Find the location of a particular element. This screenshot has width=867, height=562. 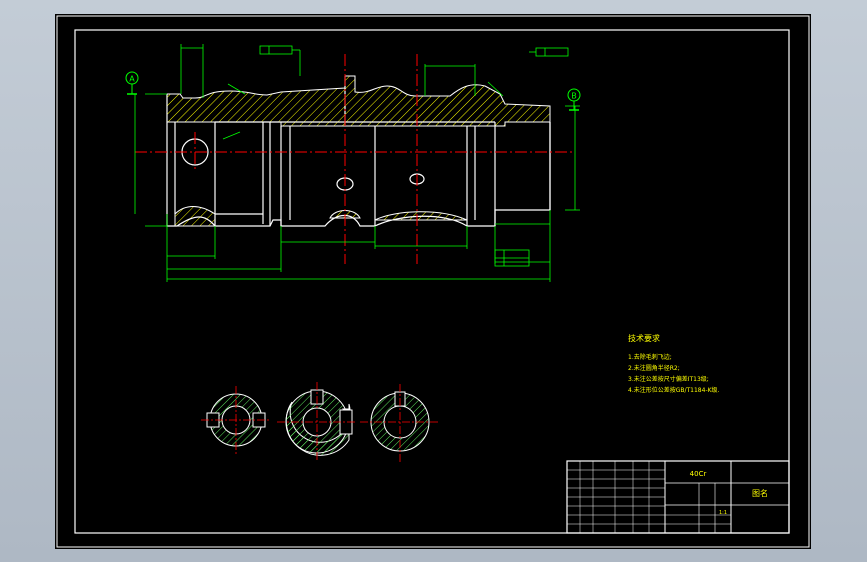

company-name: 图名 is located at coordinates (760, 493).